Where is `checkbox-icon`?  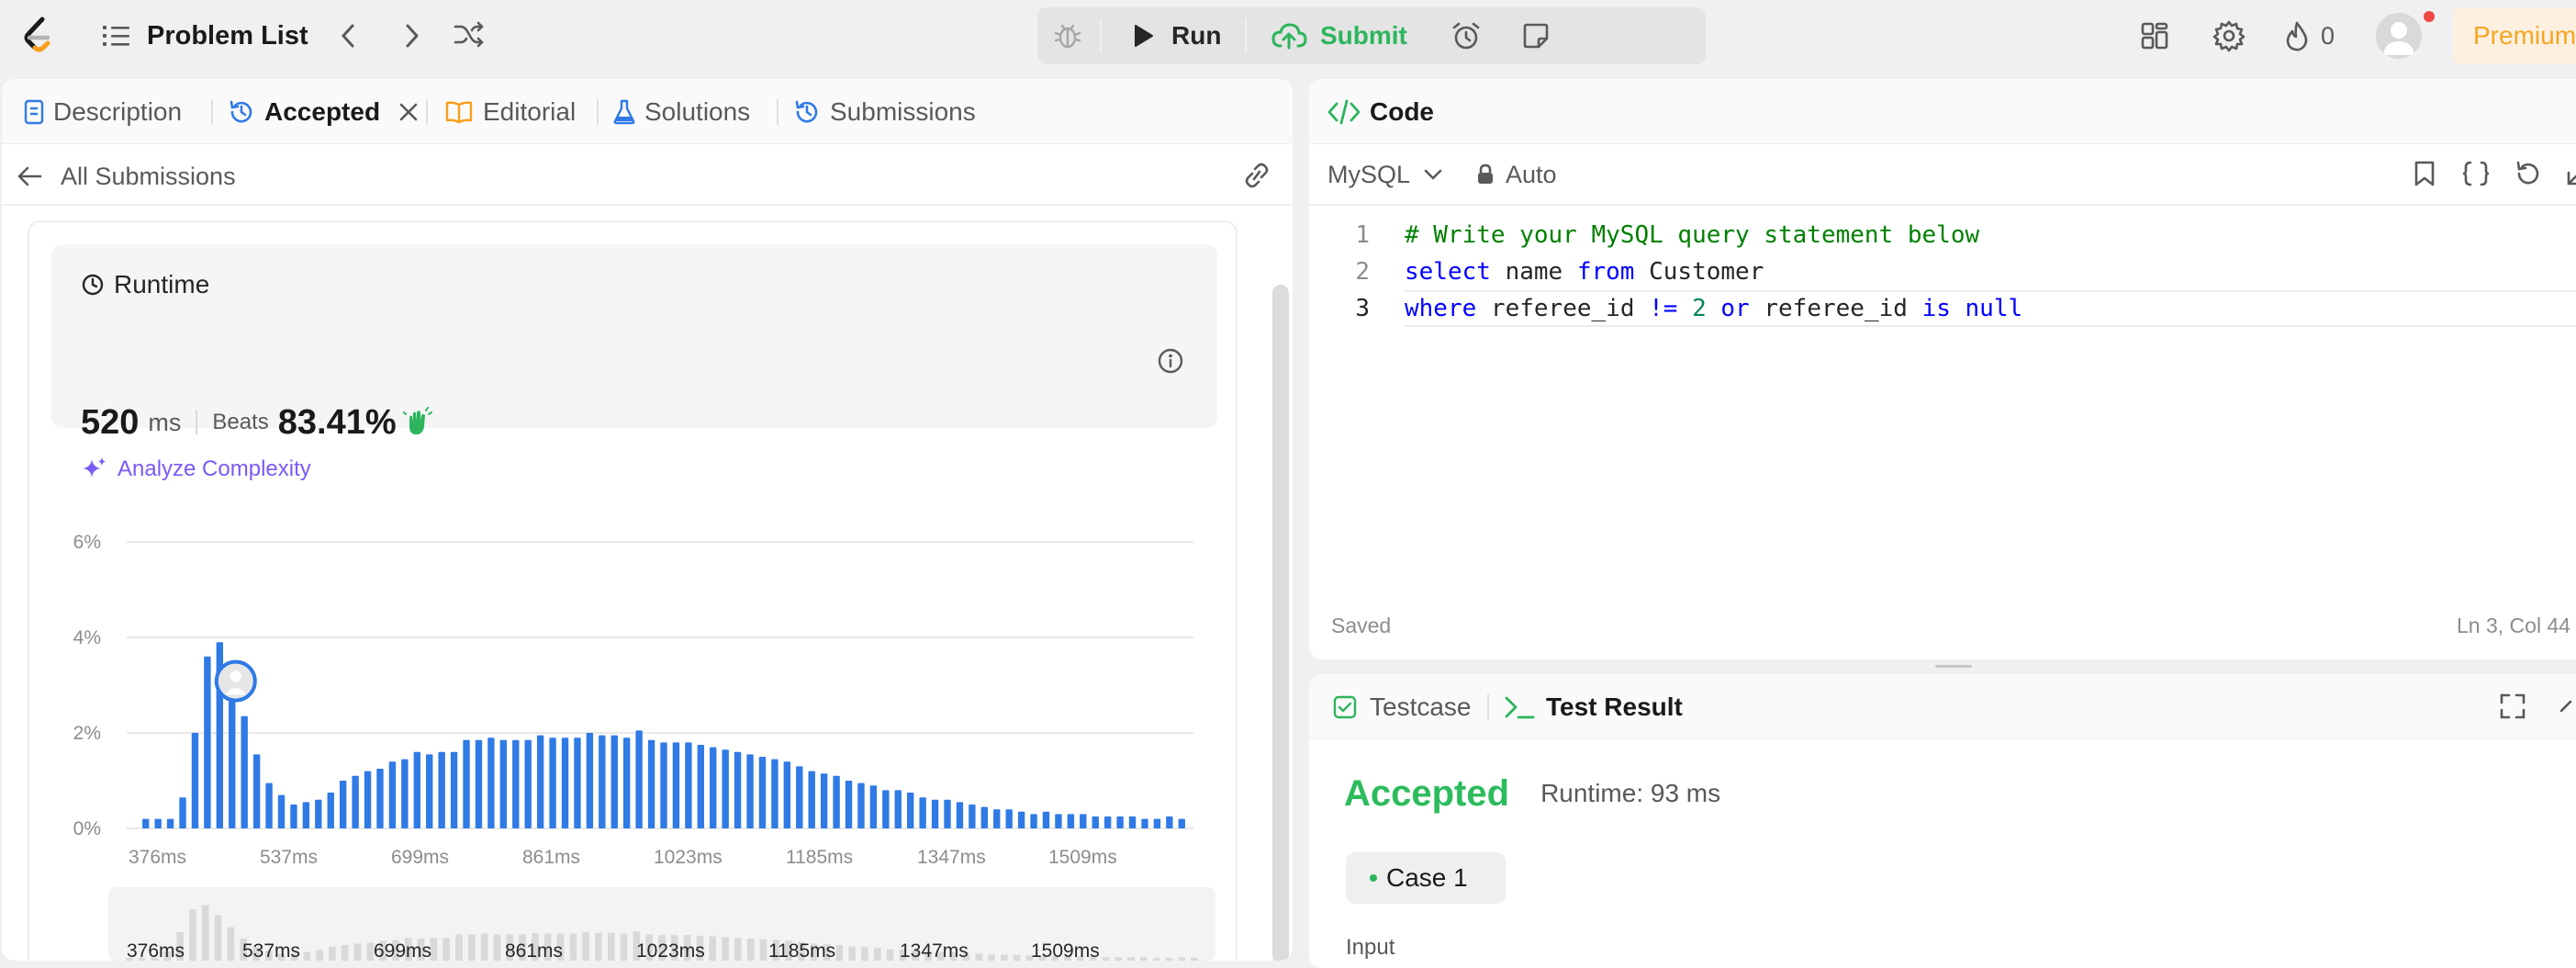 checkbox-icon is located at coordinates (1345, 707).